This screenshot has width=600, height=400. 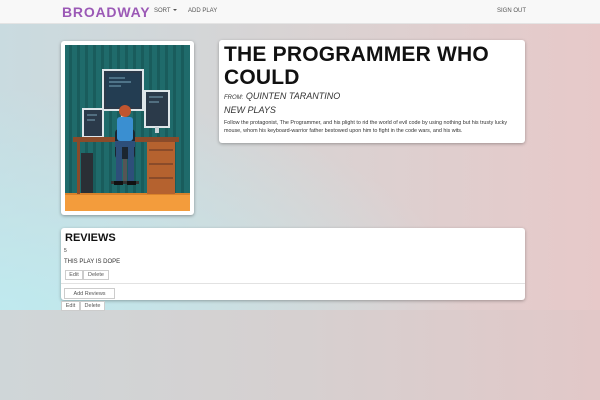 I want to click on play-author: FROM: QUINTEN TARANTINO, so click(x=372, y=96).